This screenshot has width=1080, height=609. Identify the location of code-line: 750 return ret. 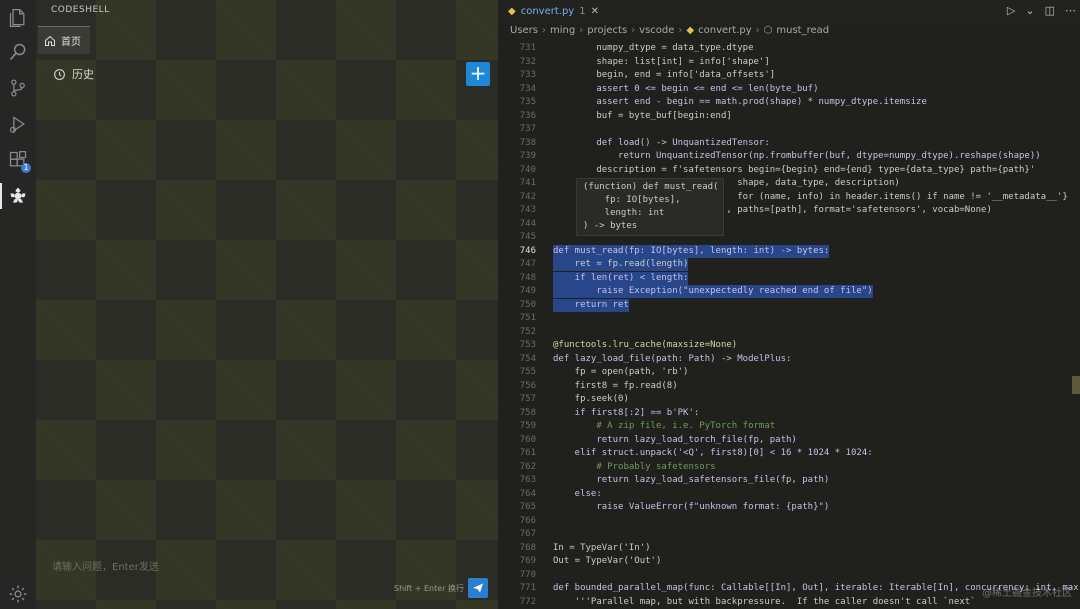
(789, 305).